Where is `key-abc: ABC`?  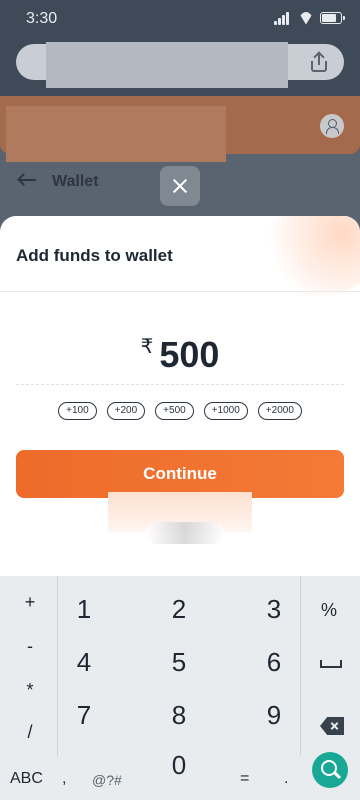
key-abc: ABC is located at coordinates (26, 779).